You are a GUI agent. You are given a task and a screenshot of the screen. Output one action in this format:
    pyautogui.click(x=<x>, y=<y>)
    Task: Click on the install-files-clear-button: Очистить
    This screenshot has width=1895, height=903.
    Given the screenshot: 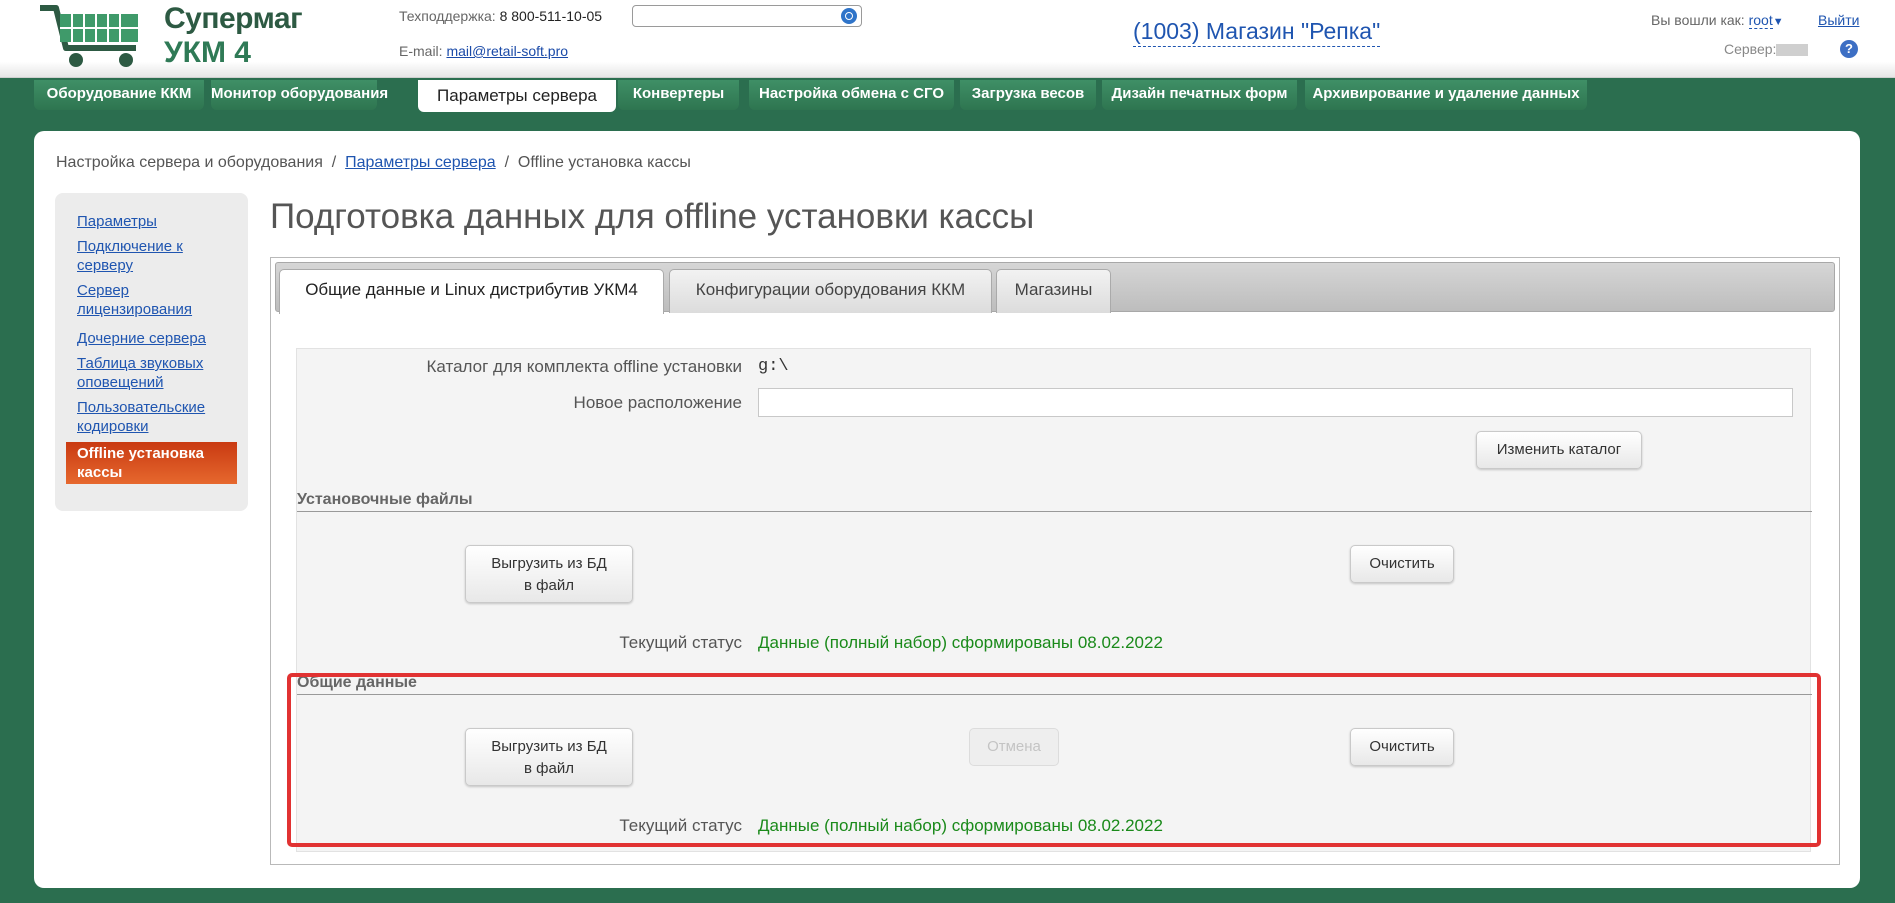 What is the action you would take?
    pyautogui.click(x=1402, y=564)
    